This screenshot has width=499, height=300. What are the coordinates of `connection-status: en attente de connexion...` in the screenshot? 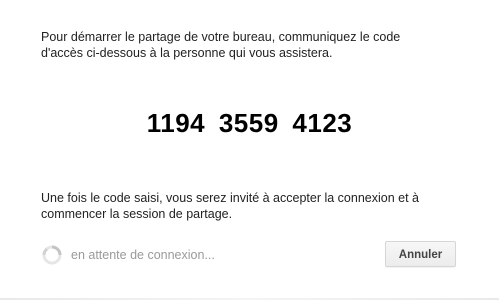 It's located at (128, 255).